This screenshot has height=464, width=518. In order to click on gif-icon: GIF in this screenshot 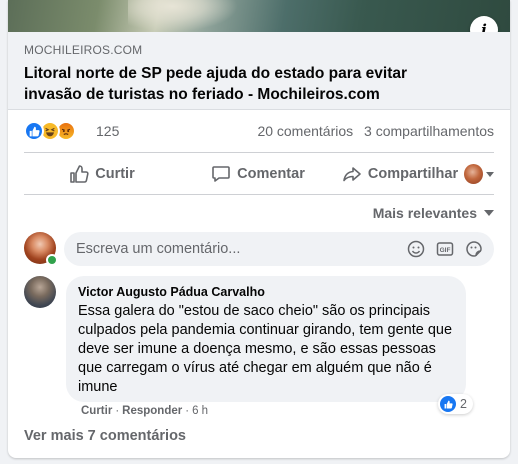, I will do `click(445, 249)`.